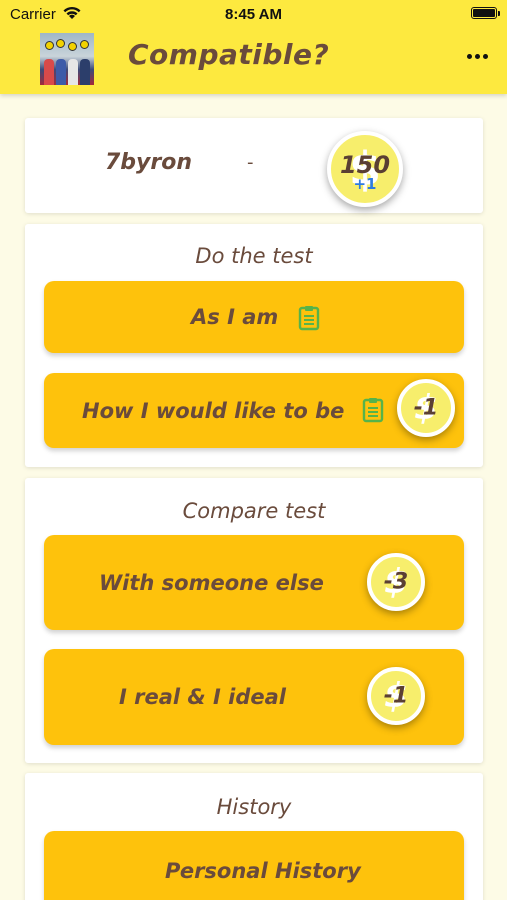  I want to click on status-bar: Carrier 8:45 AM, so click(253, 14).